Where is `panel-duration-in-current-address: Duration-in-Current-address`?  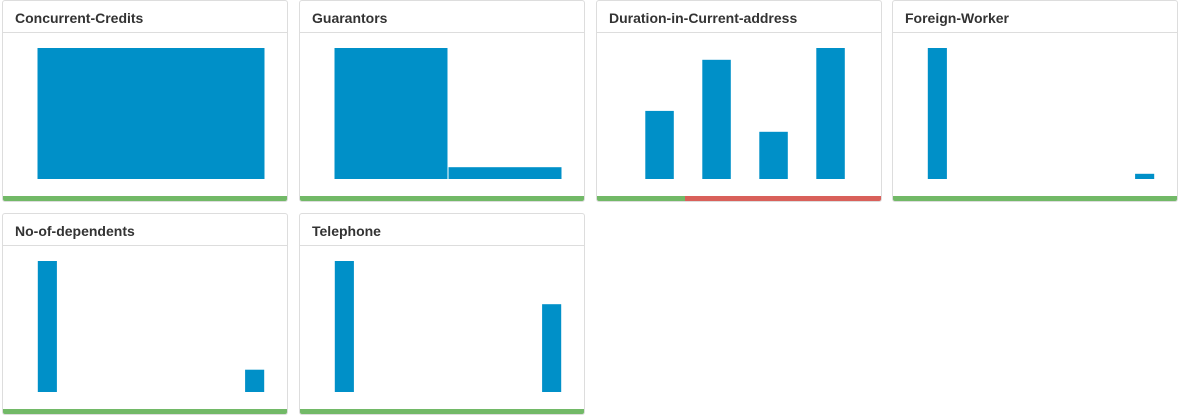
panel-duration-in-current-address: Duration-in-Current-address is located at coordinates (739, 101).